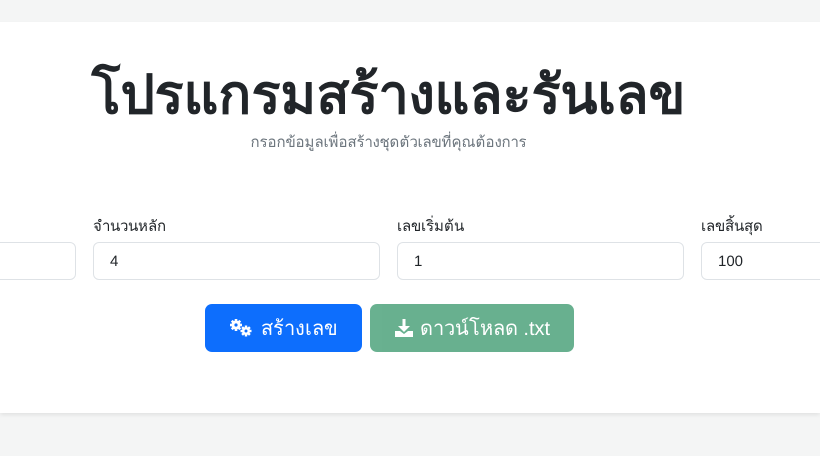 Image resolution: width=820 pixels, height=456 pixels. I want to click on input-field: 100, so click(760, 261).